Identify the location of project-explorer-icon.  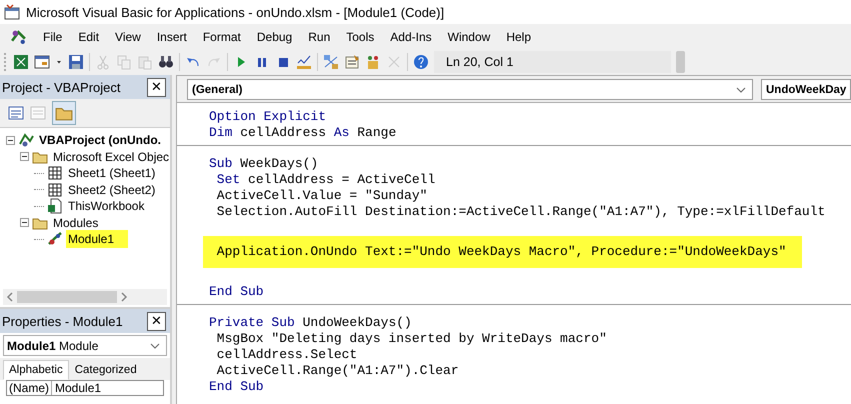
(331, 62).